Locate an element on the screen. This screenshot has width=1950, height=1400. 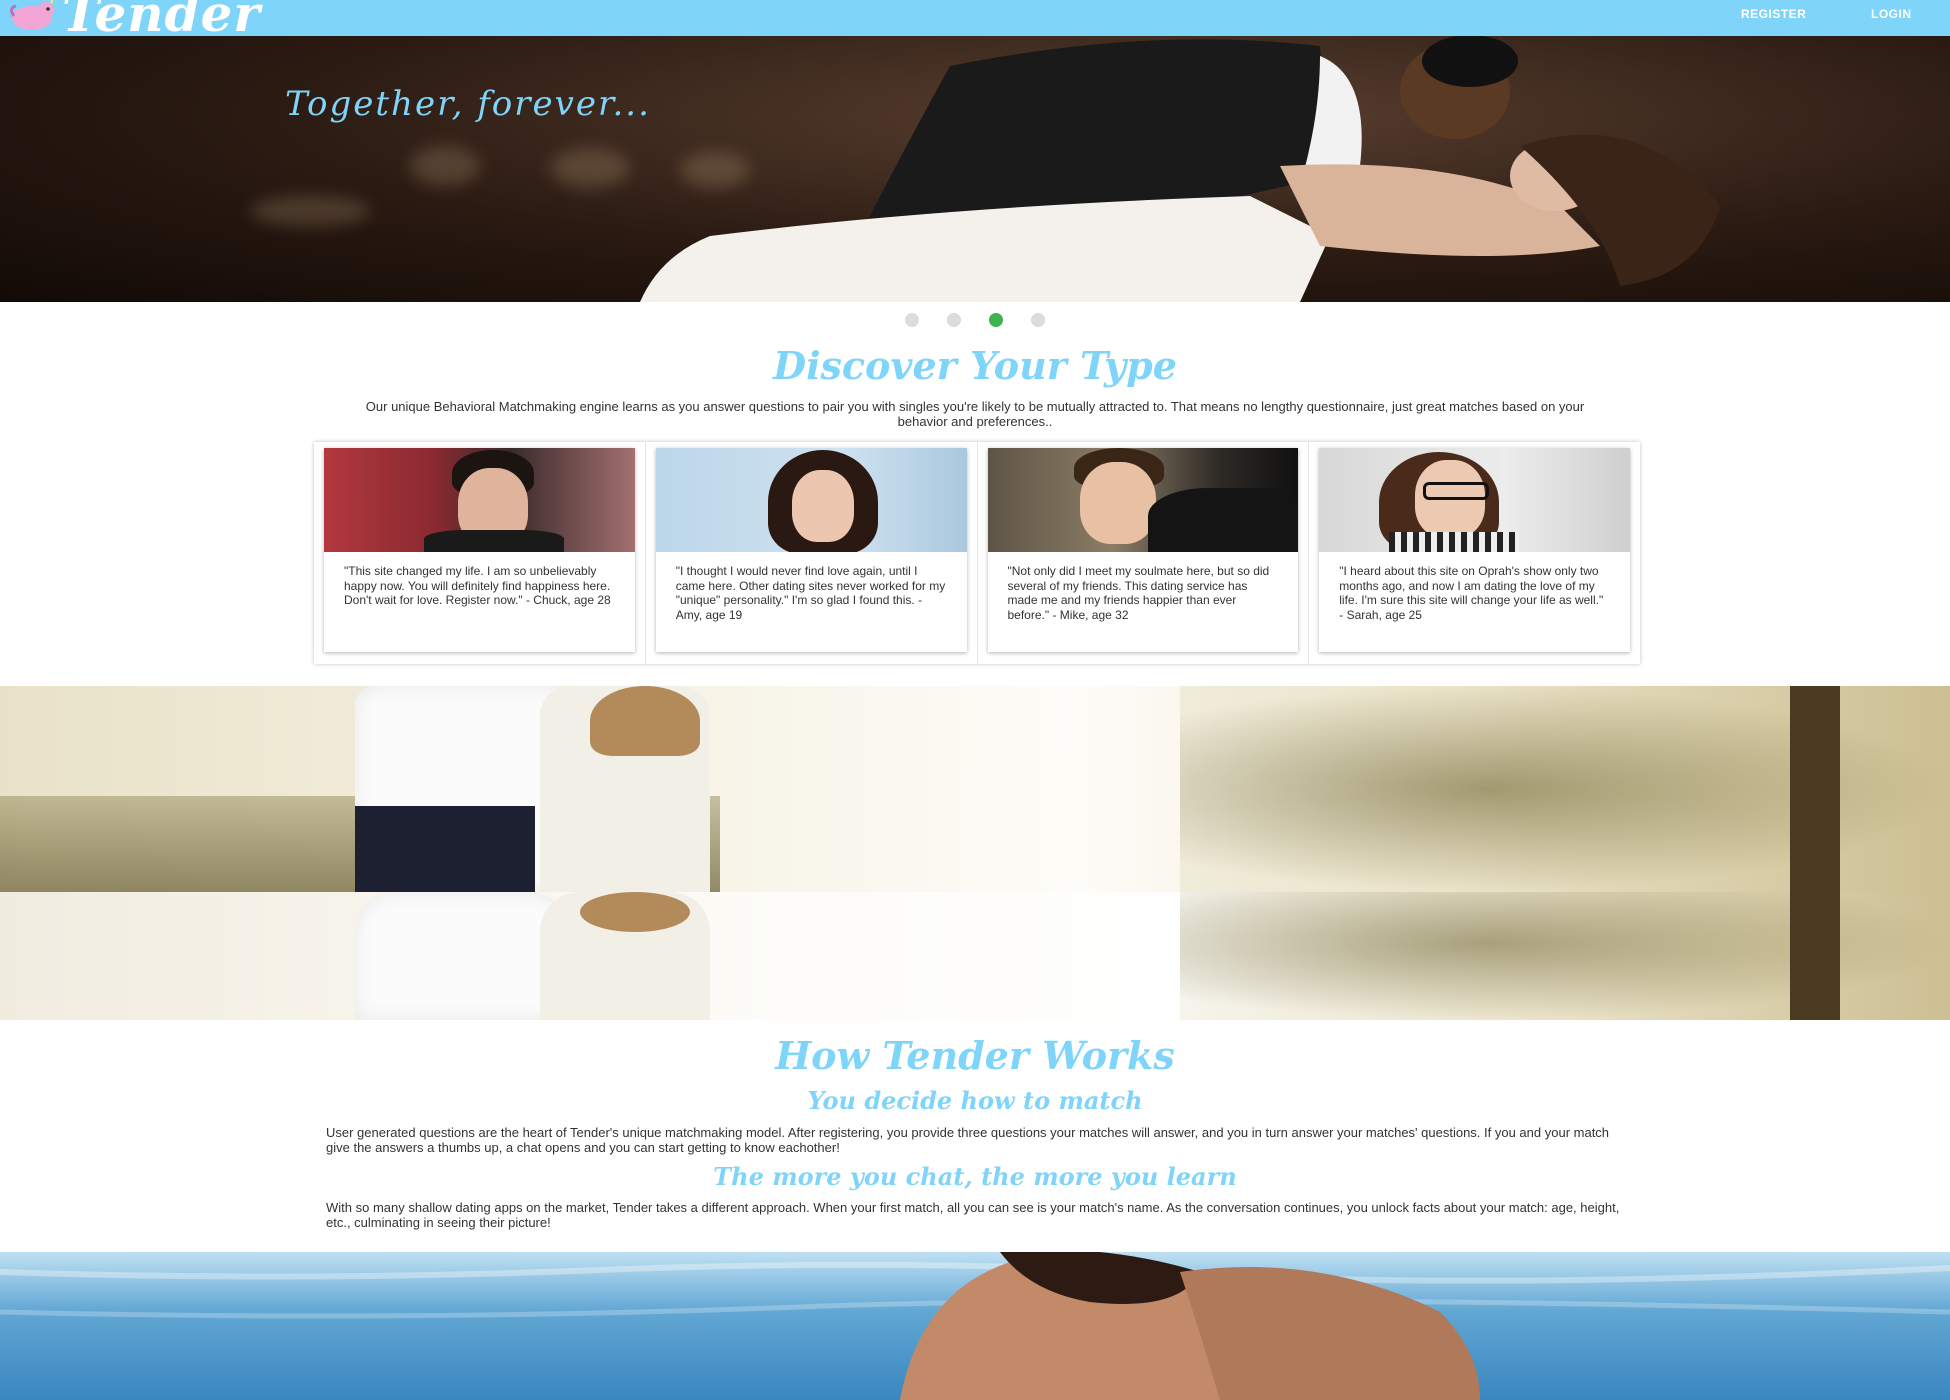
brand-name: Tender is located at coordinates (161, 21).